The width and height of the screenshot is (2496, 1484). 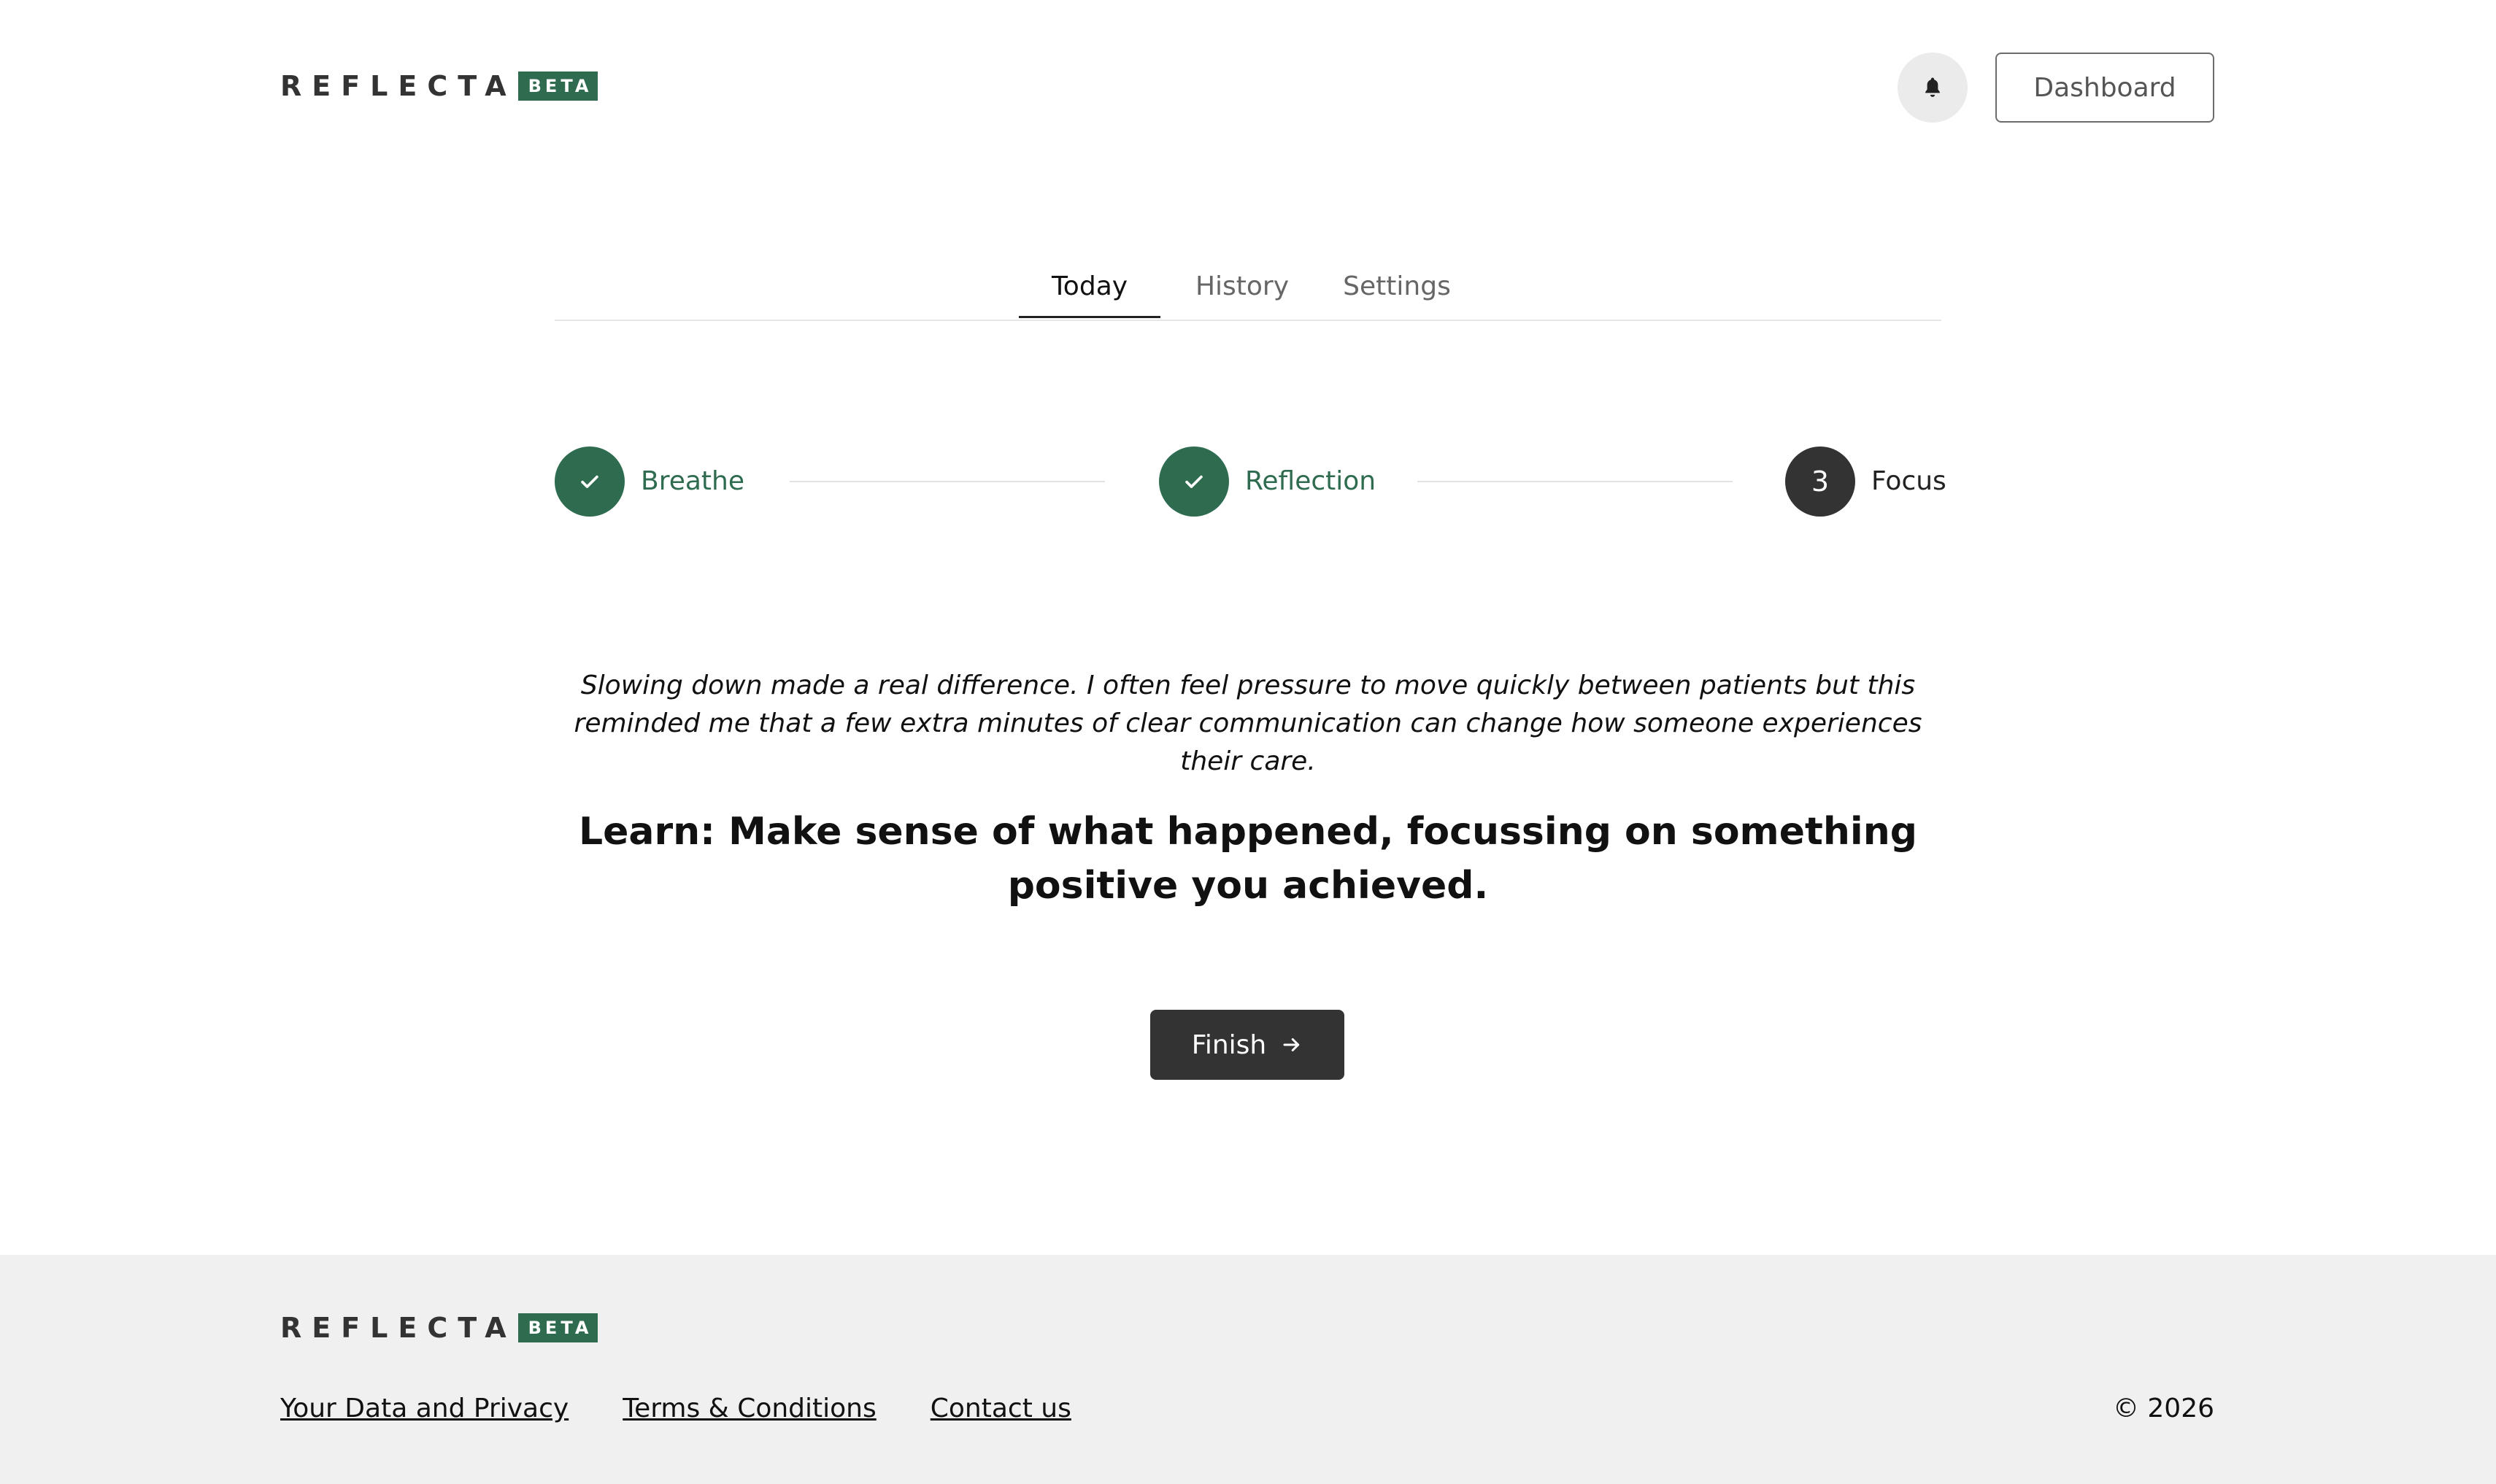 I want to click on step-breathe-indicator, so click(x=590, y=482).